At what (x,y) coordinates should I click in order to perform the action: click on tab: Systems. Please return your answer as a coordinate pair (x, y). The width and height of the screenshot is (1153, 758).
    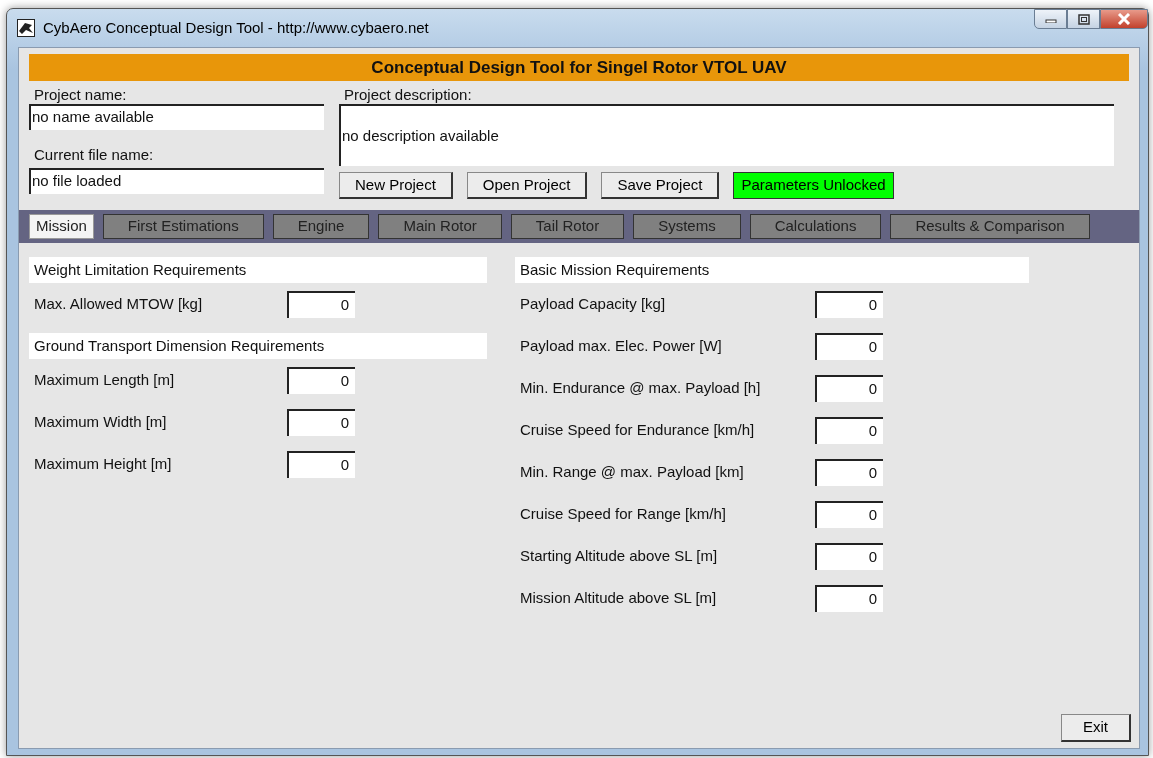
    Looking at the image, I should click on (687, 226).